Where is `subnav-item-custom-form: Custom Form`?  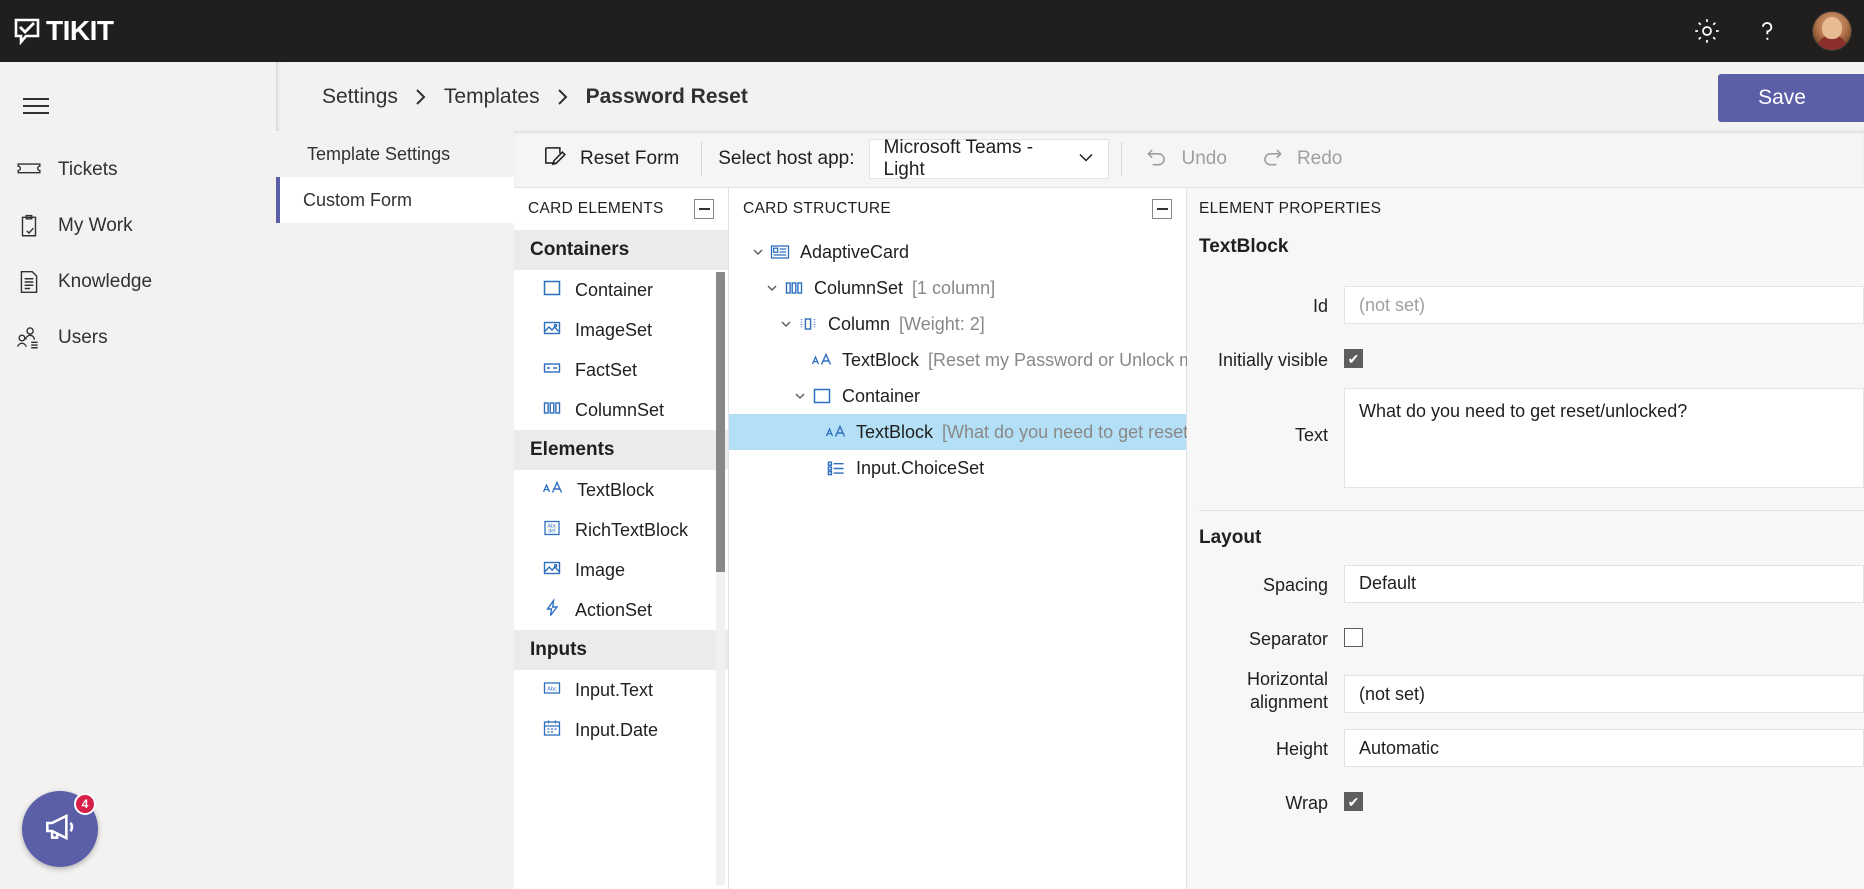
subnav-item-custom-form: Custom Form is located at coordinates (395, 200).